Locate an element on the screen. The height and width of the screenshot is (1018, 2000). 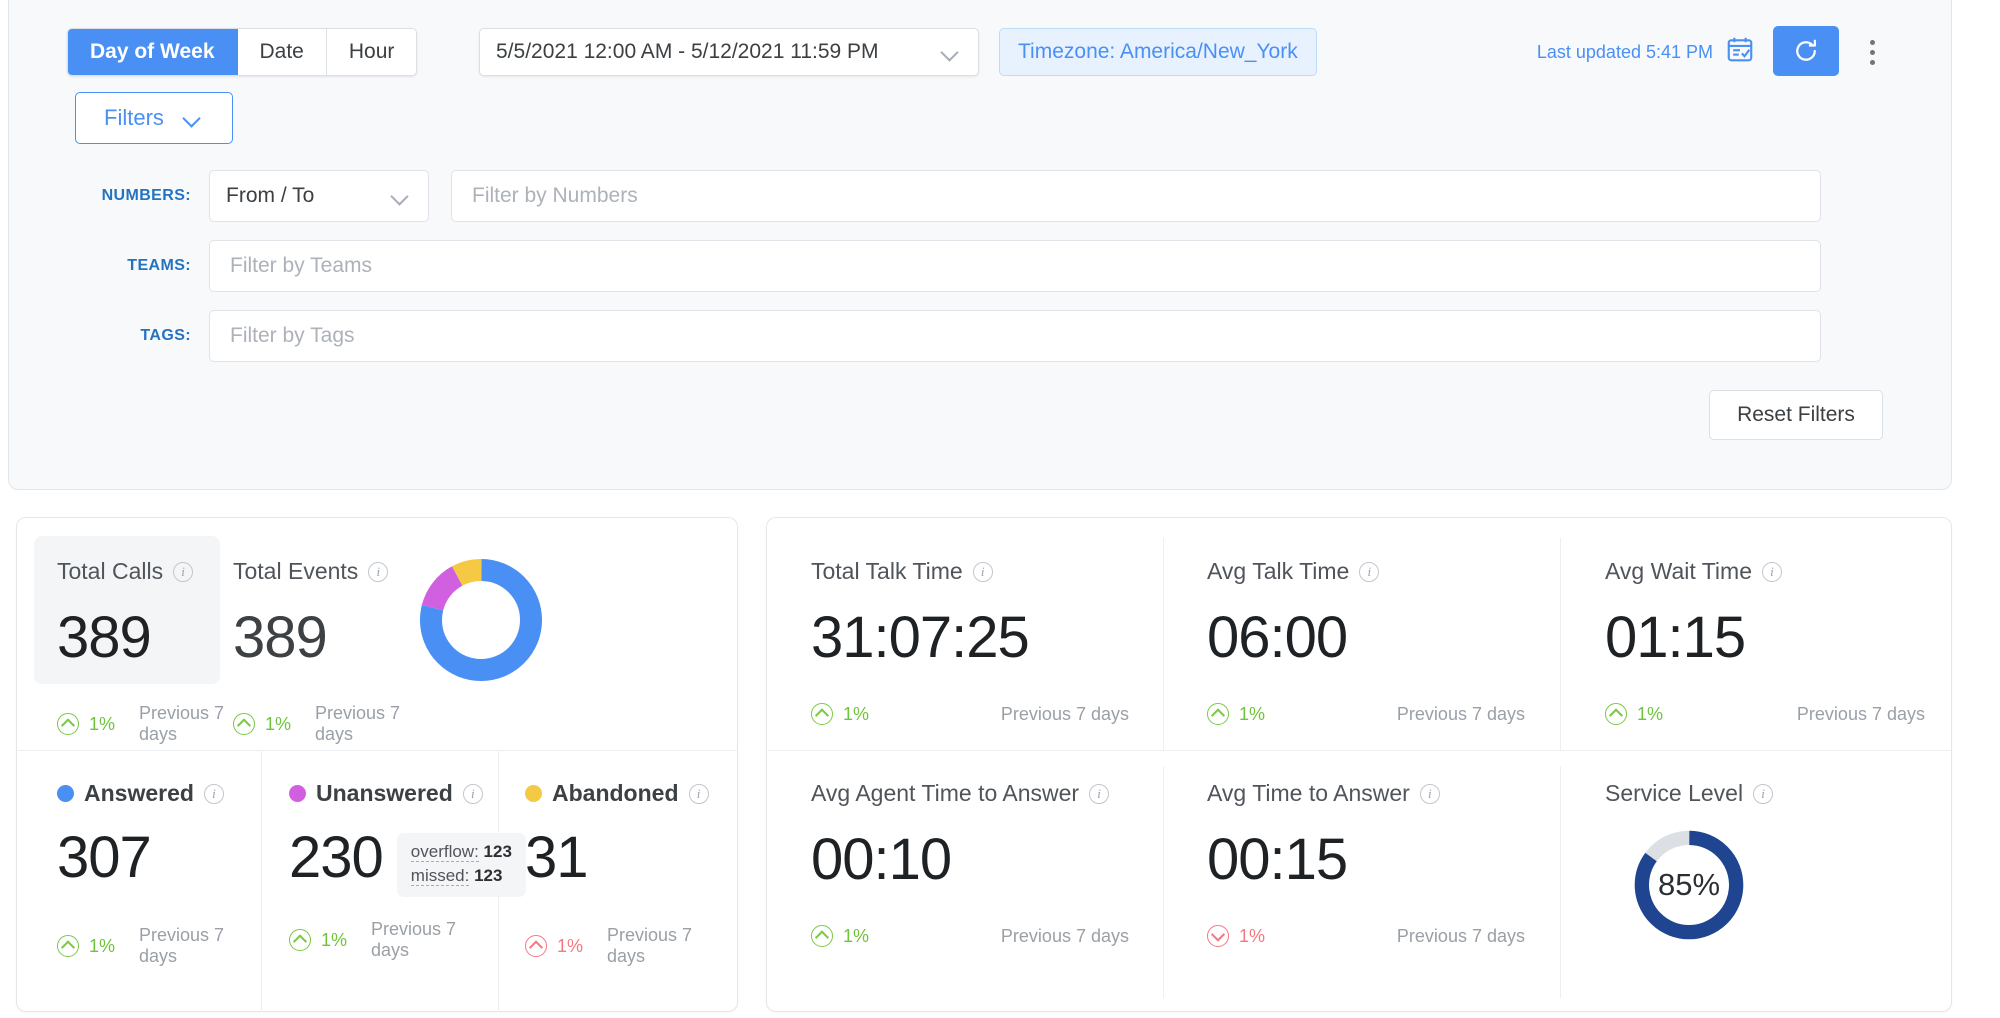
stat-title-row: Avg Wait Time i is located at coordinates (1770, 571).